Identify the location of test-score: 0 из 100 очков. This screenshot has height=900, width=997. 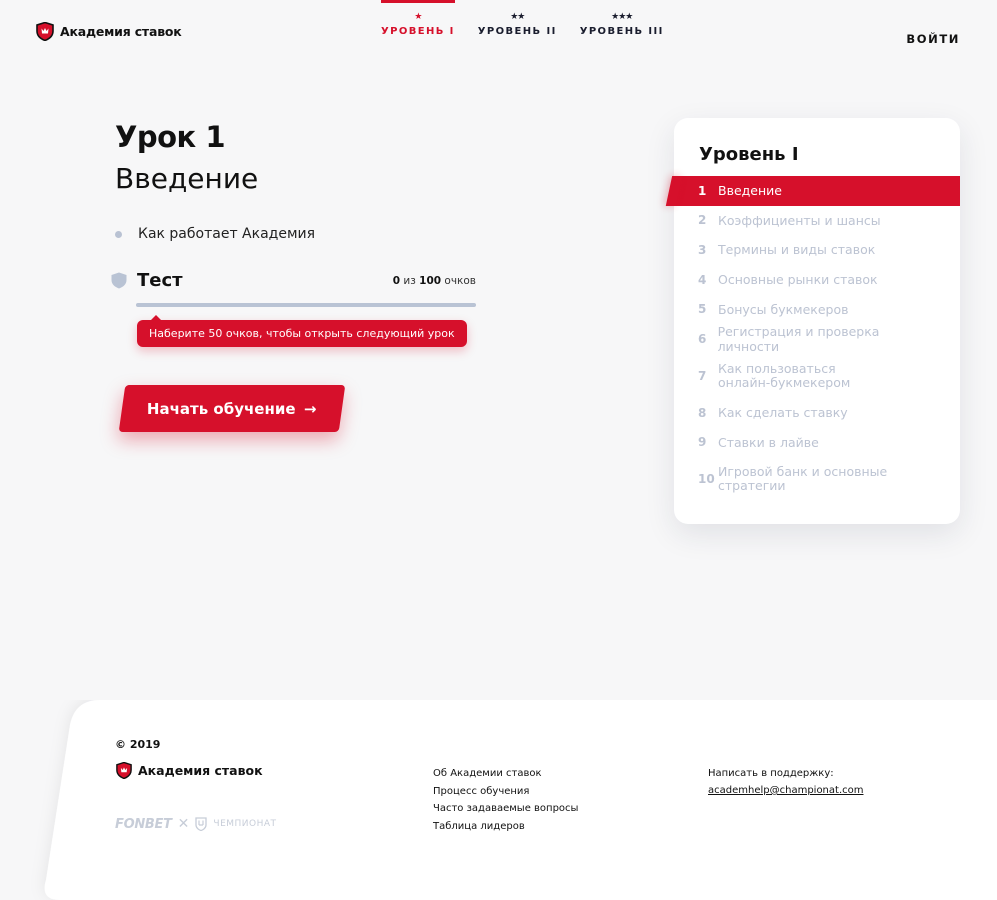
(434, 281).